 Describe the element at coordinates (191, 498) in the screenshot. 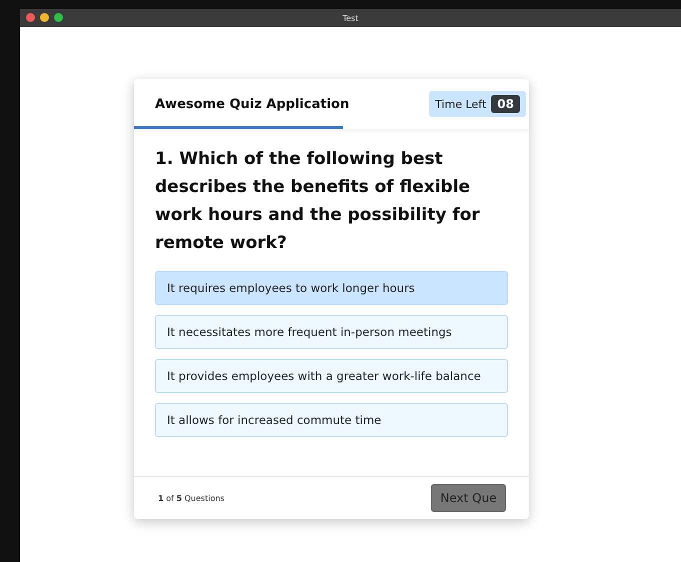

I see `question-counter: 1 of 5 Questions` at that location.